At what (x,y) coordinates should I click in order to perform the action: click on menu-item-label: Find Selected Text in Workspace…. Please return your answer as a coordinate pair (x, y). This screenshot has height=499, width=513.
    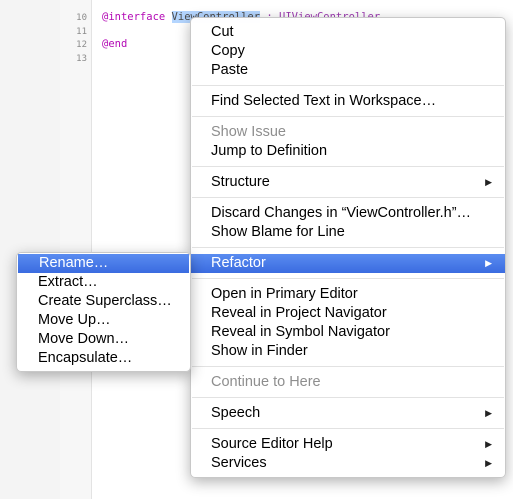
    Looking at the image, I should click on (324, 101).